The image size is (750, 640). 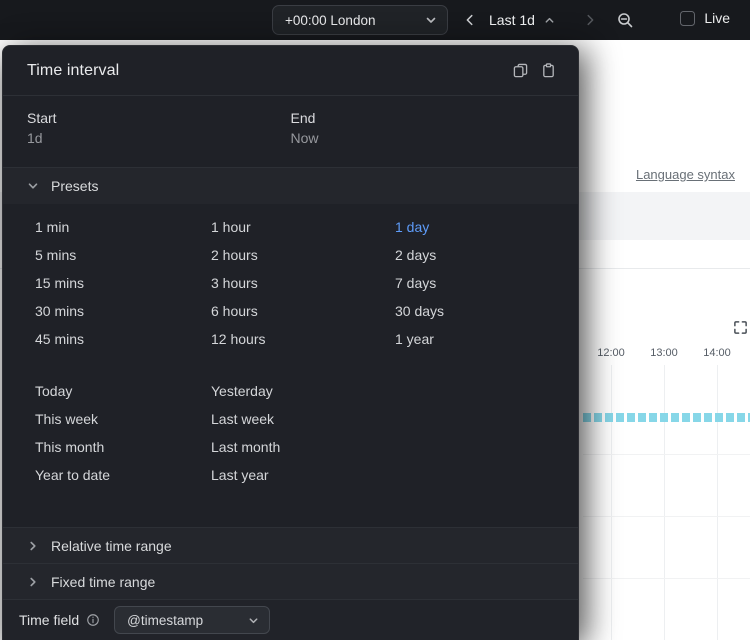 I want to click on end-value: Now, so click(x=304, y=138).